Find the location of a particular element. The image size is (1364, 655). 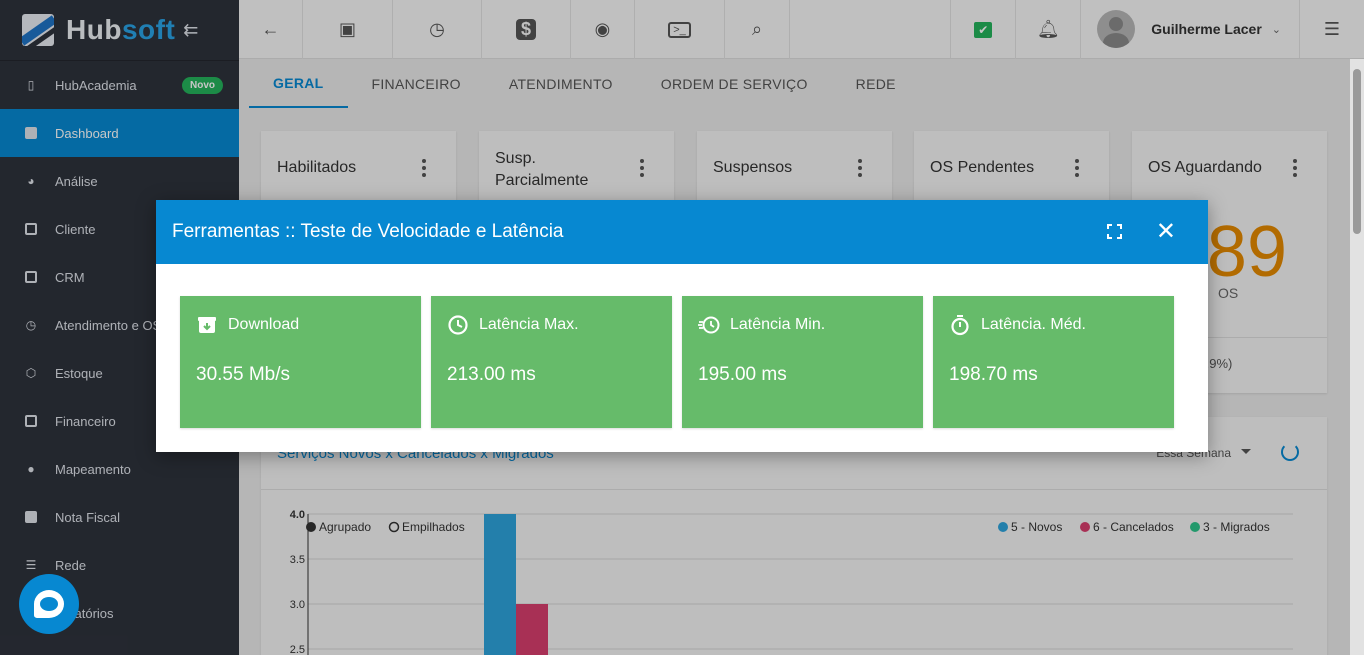

clock-icon is located at coordinates (458, 325).